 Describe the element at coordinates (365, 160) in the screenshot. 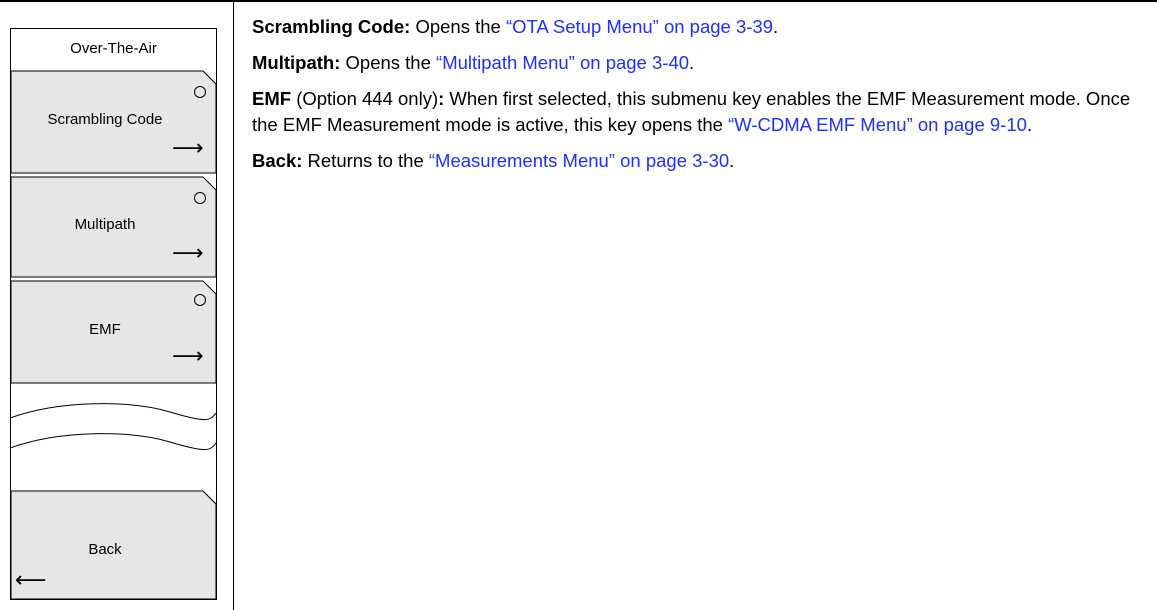

I see `text: Returns to the` at that location.